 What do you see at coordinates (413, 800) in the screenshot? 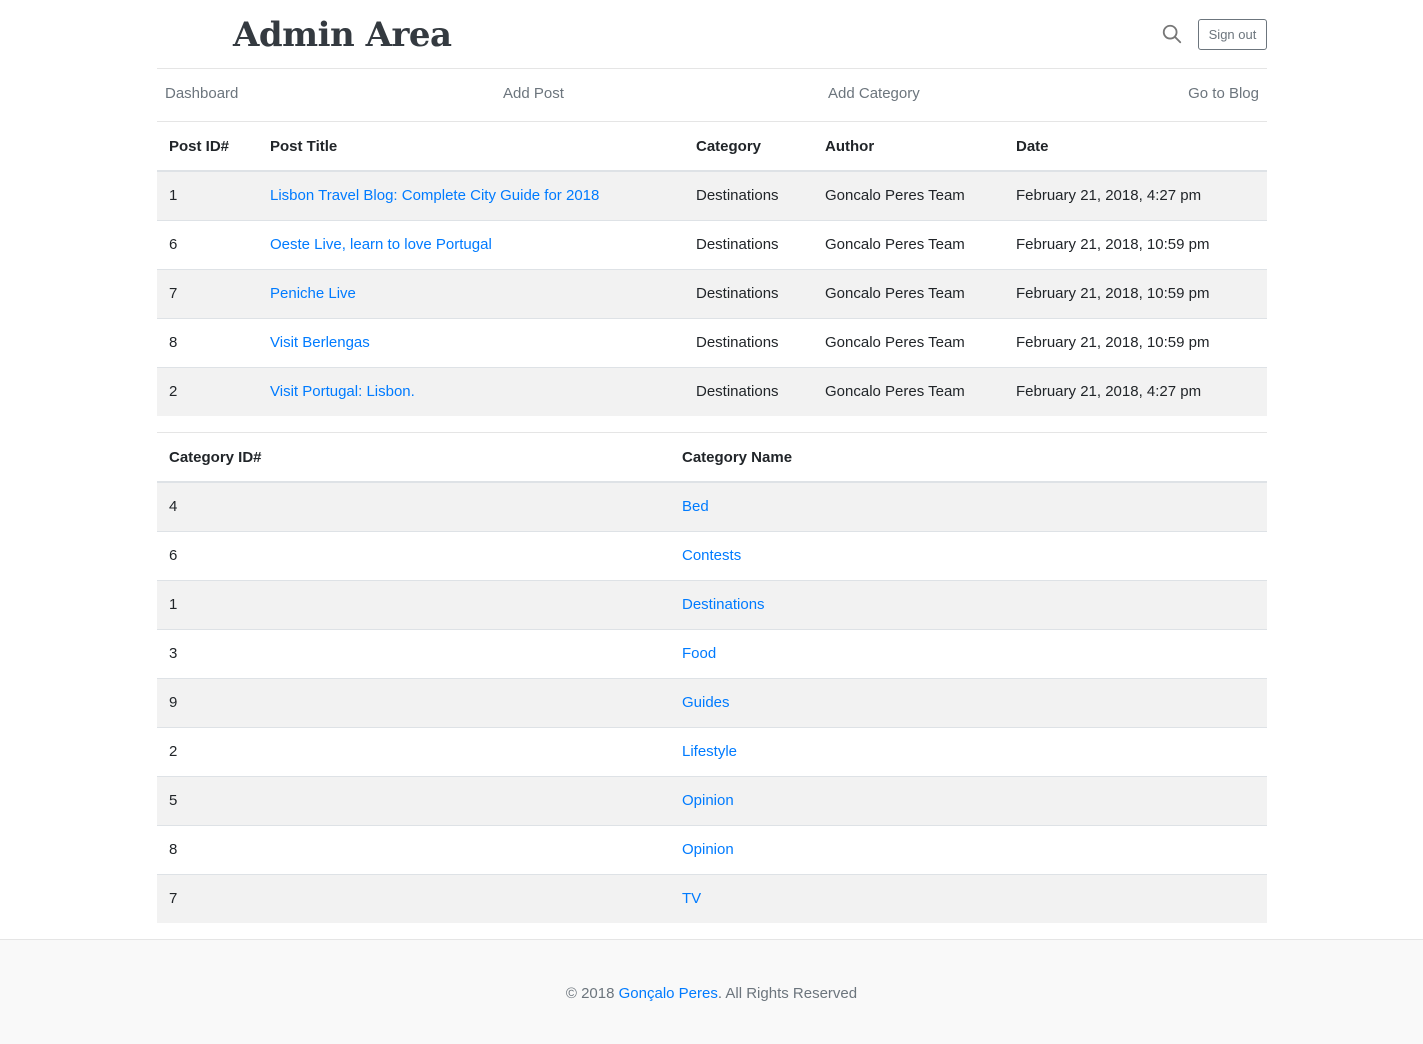
I see `category-id: 5` at bounding box center [413, 800].